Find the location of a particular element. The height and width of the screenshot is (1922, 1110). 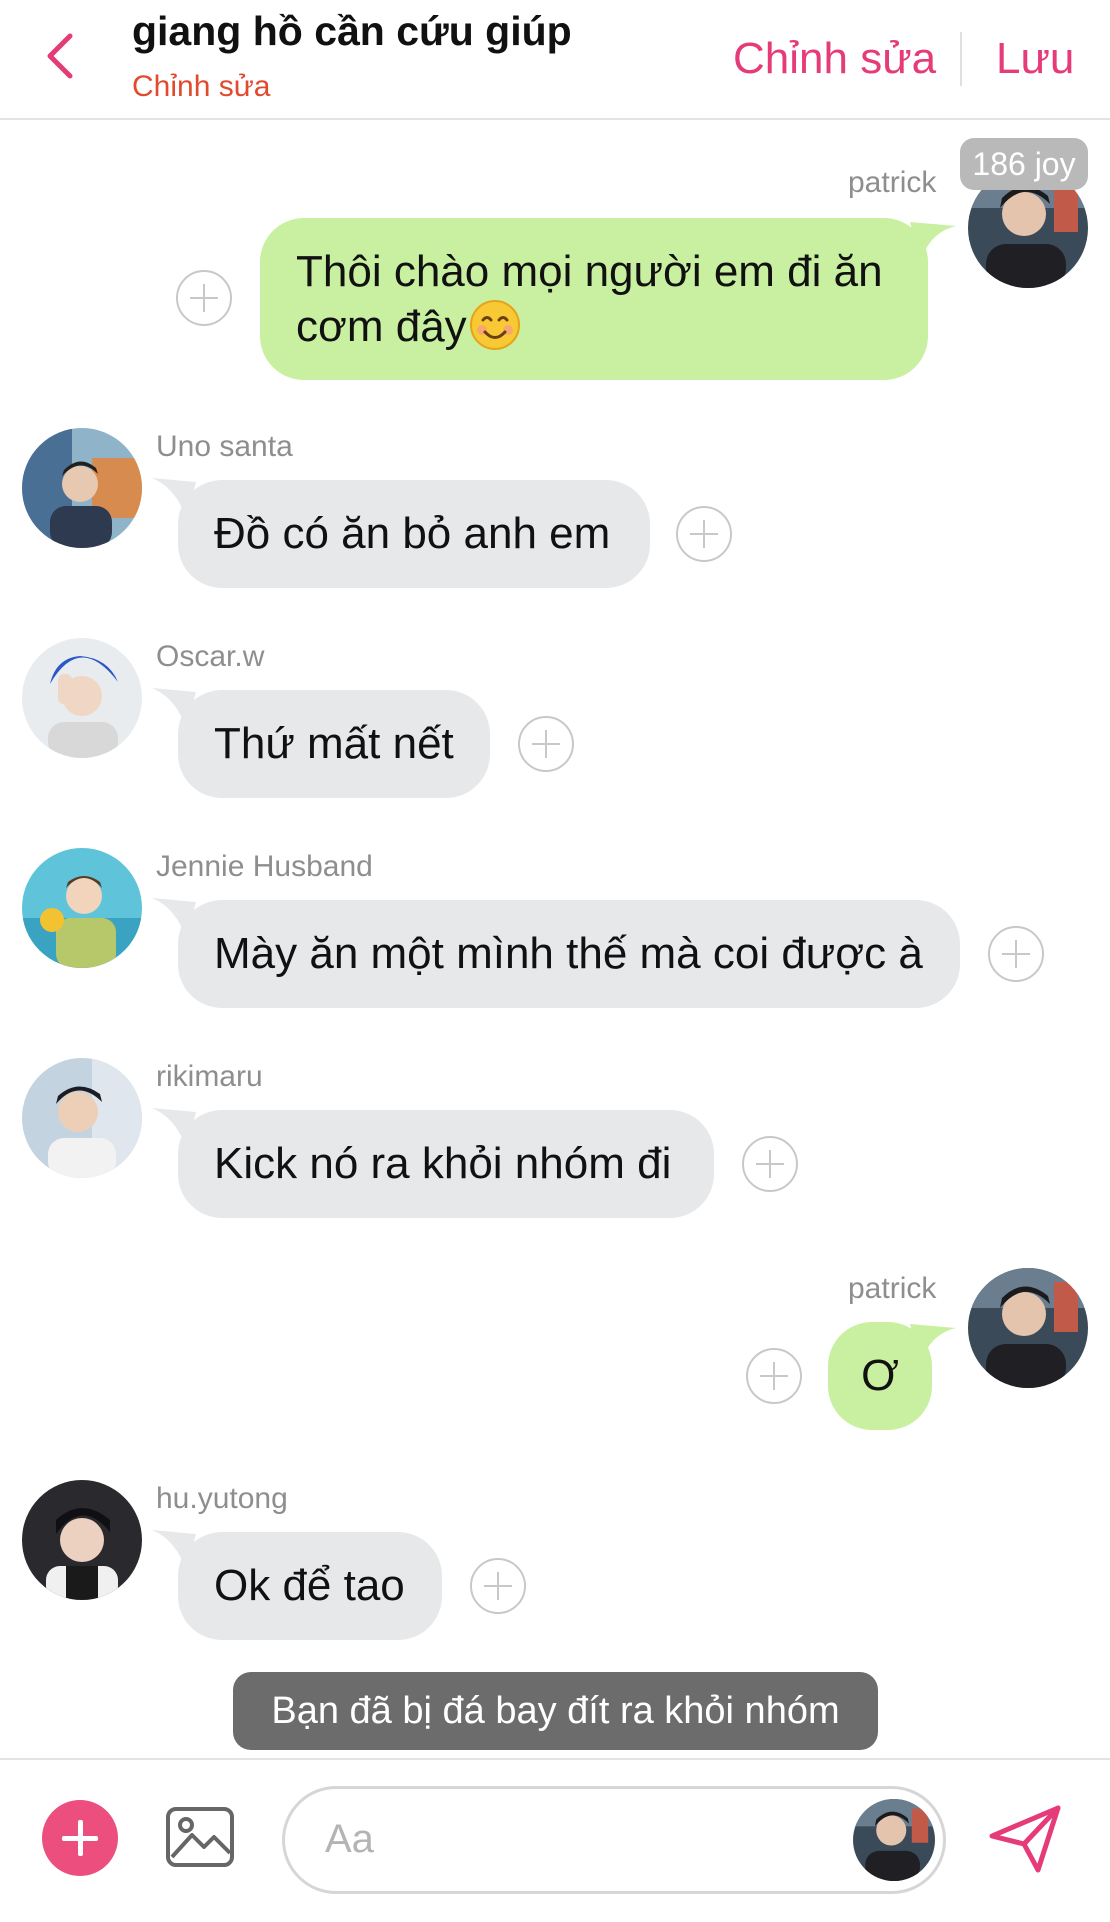

message-text: Kick nó ra khỏi nhóm đi is located at coordinates (443, 1163).